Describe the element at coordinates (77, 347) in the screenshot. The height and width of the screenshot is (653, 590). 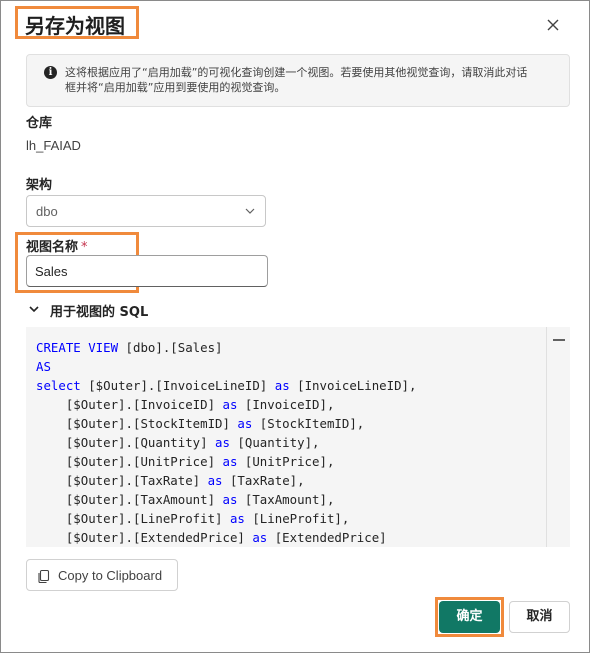
I see `sql-keyword: CREATE VIEW` at that location.